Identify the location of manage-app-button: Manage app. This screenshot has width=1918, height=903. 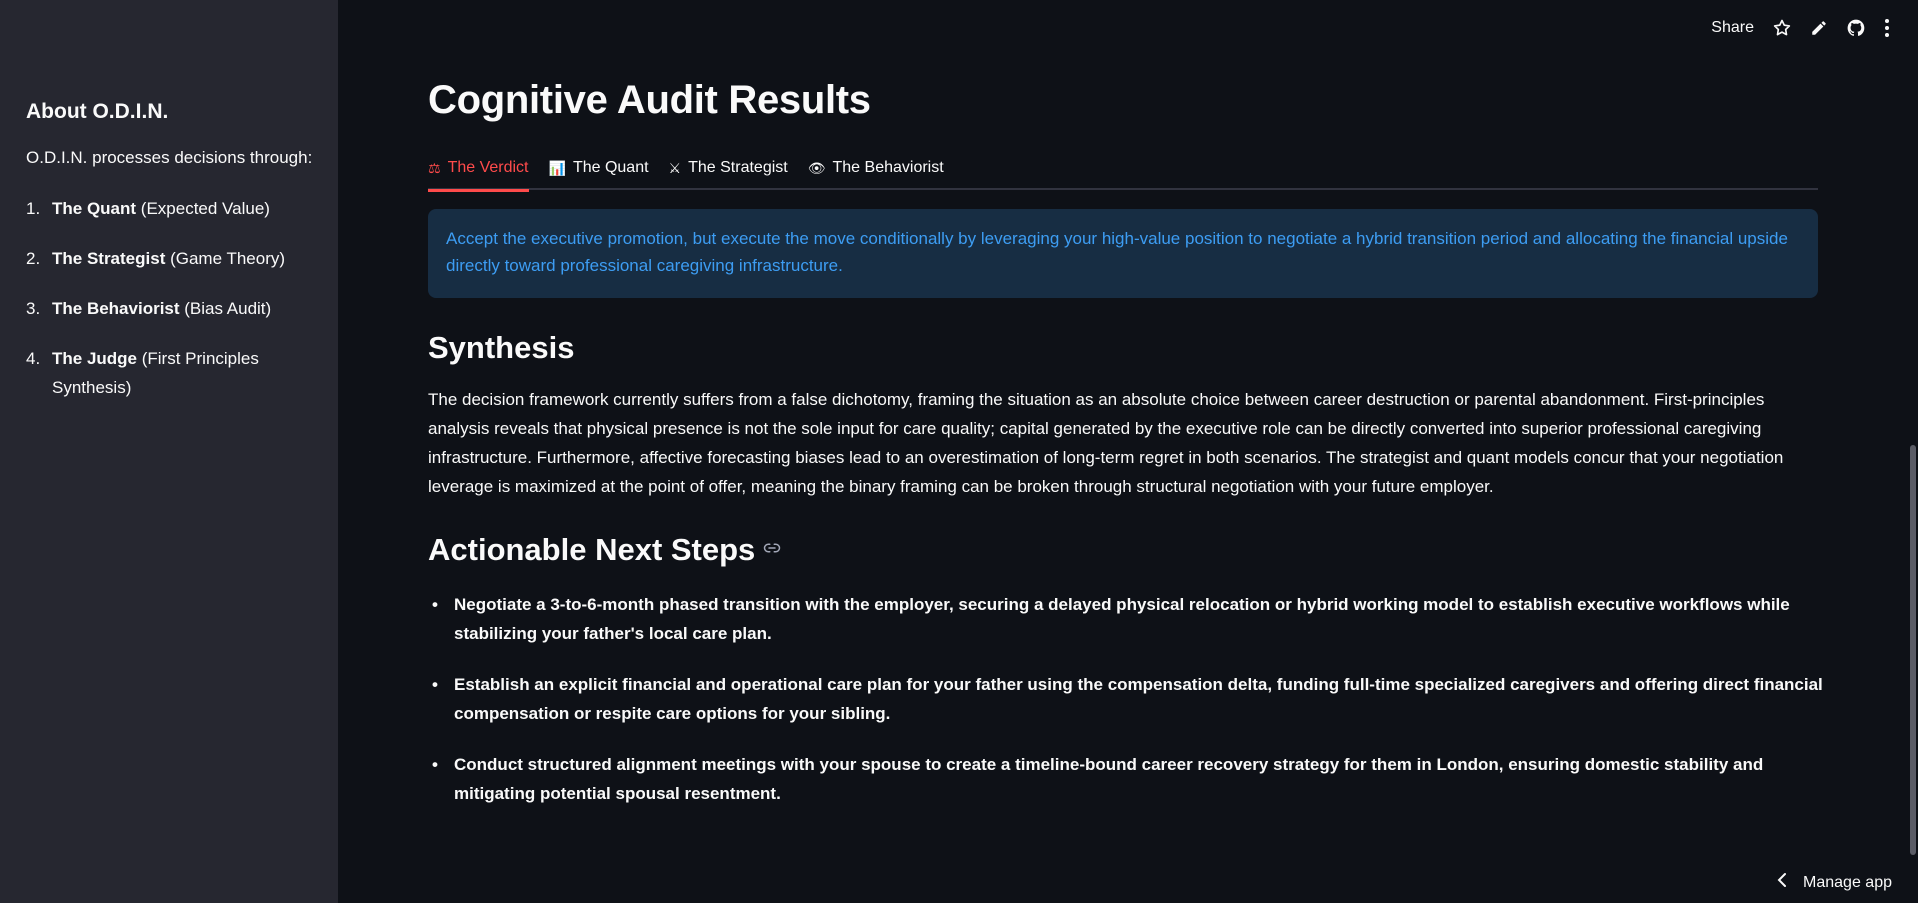
(1834, 882).